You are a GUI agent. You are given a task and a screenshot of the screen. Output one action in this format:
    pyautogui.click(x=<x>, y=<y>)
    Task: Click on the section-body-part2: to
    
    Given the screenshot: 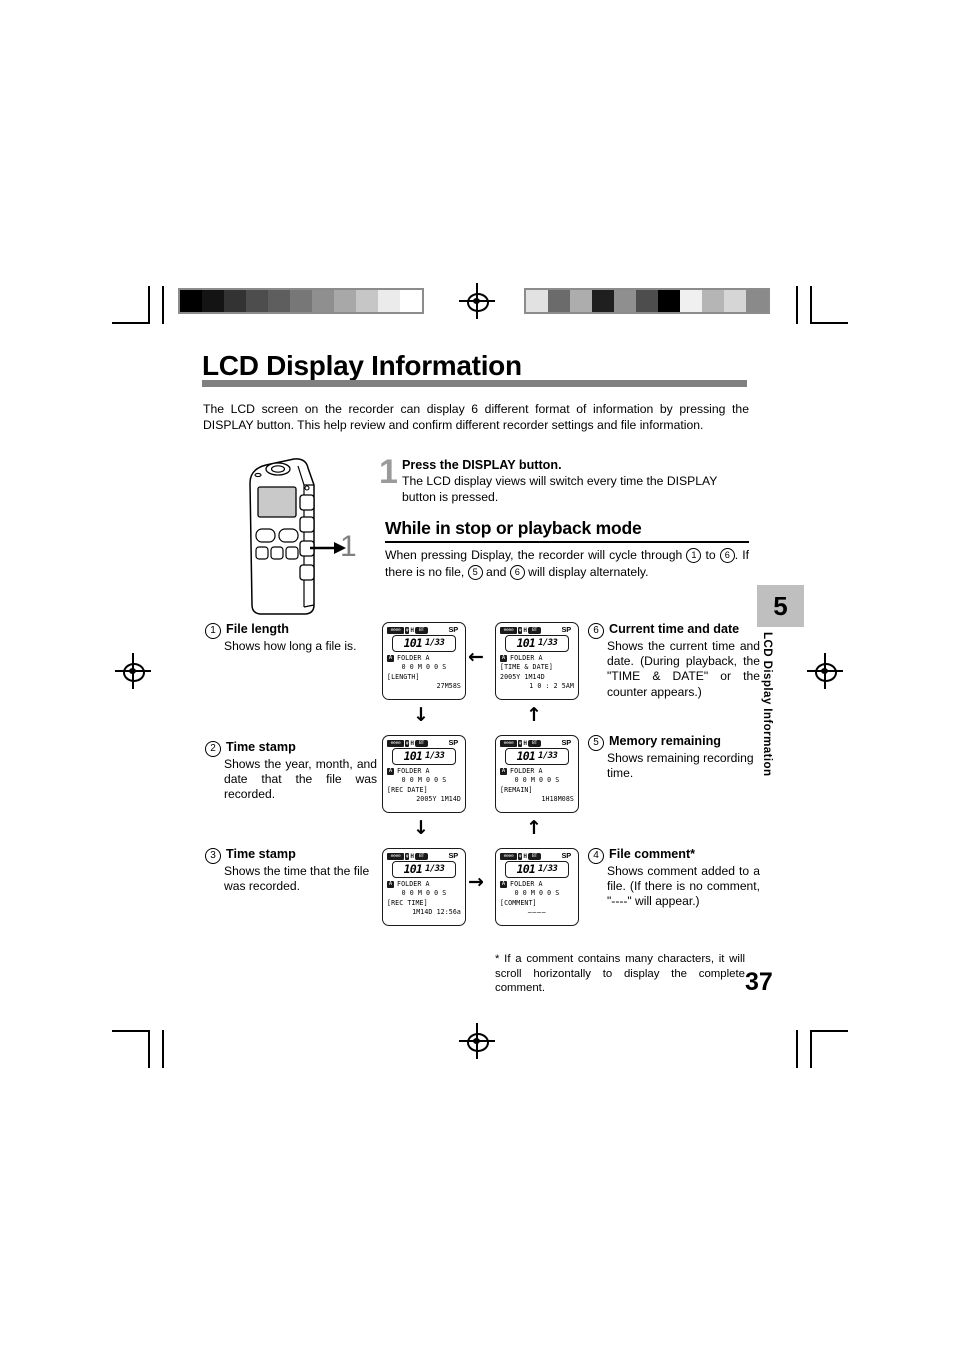 What is the action you would take?
    pyautogui.click(x=710, y=555)
    